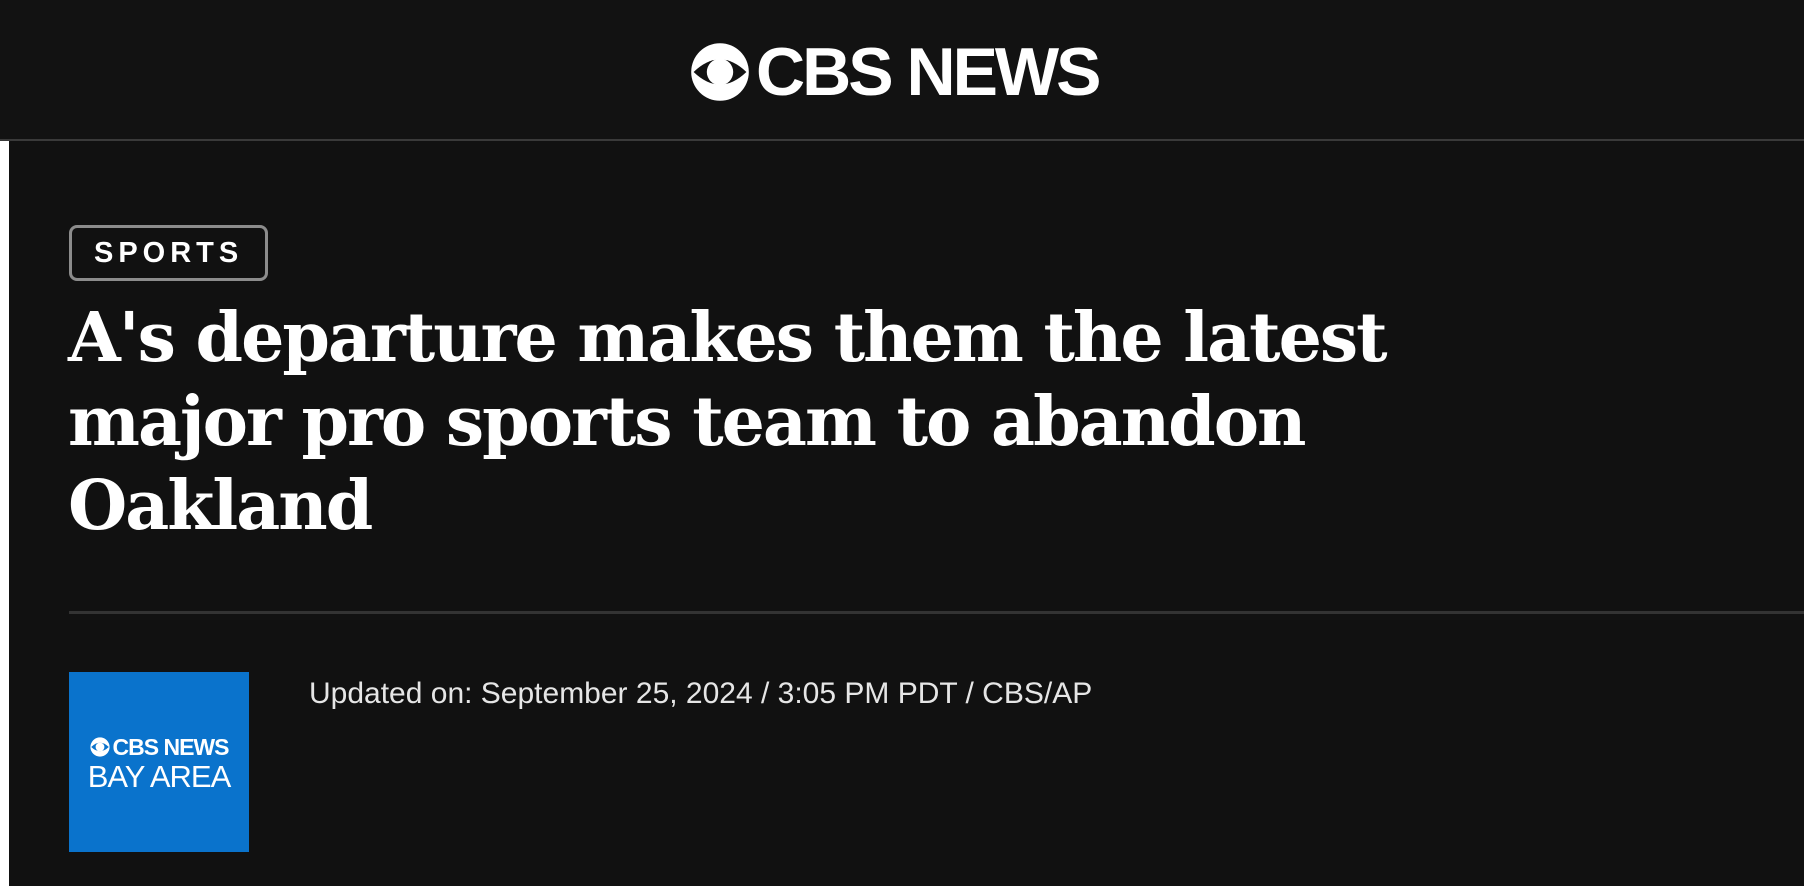 The height and width of the screenshot is (886, 1804). Describe the element at coordinates (4, 513) in the screenshot. I see `left-edge-rule` at that location.